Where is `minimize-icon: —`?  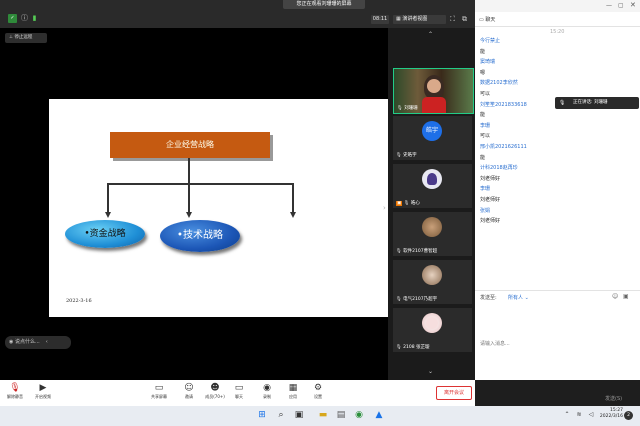
minimize-icon: — is located at coordinates (609, 5).